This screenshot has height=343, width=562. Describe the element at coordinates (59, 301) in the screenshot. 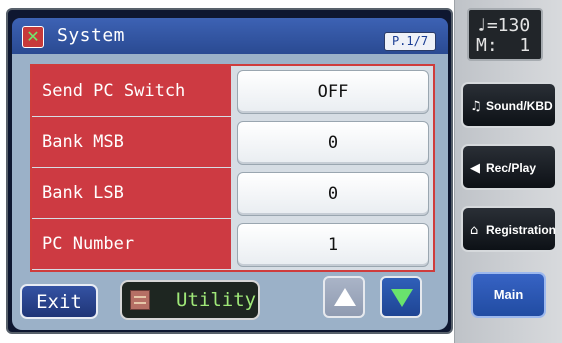

I see `exit-button: Exit` at that location.